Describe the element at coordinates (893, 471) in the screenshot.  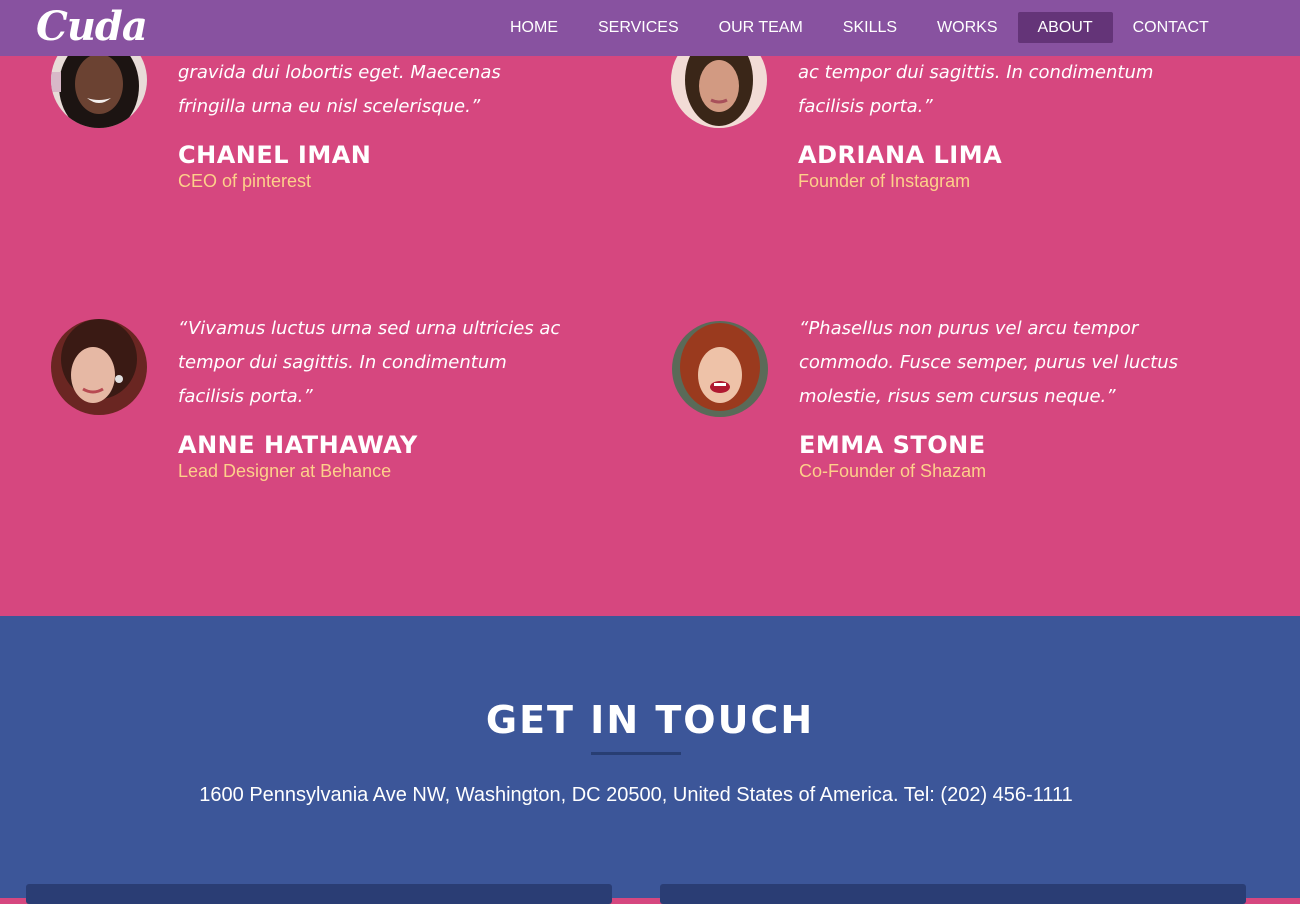
I see `testimonial-role: Co-Founder of Shazam` at that location.